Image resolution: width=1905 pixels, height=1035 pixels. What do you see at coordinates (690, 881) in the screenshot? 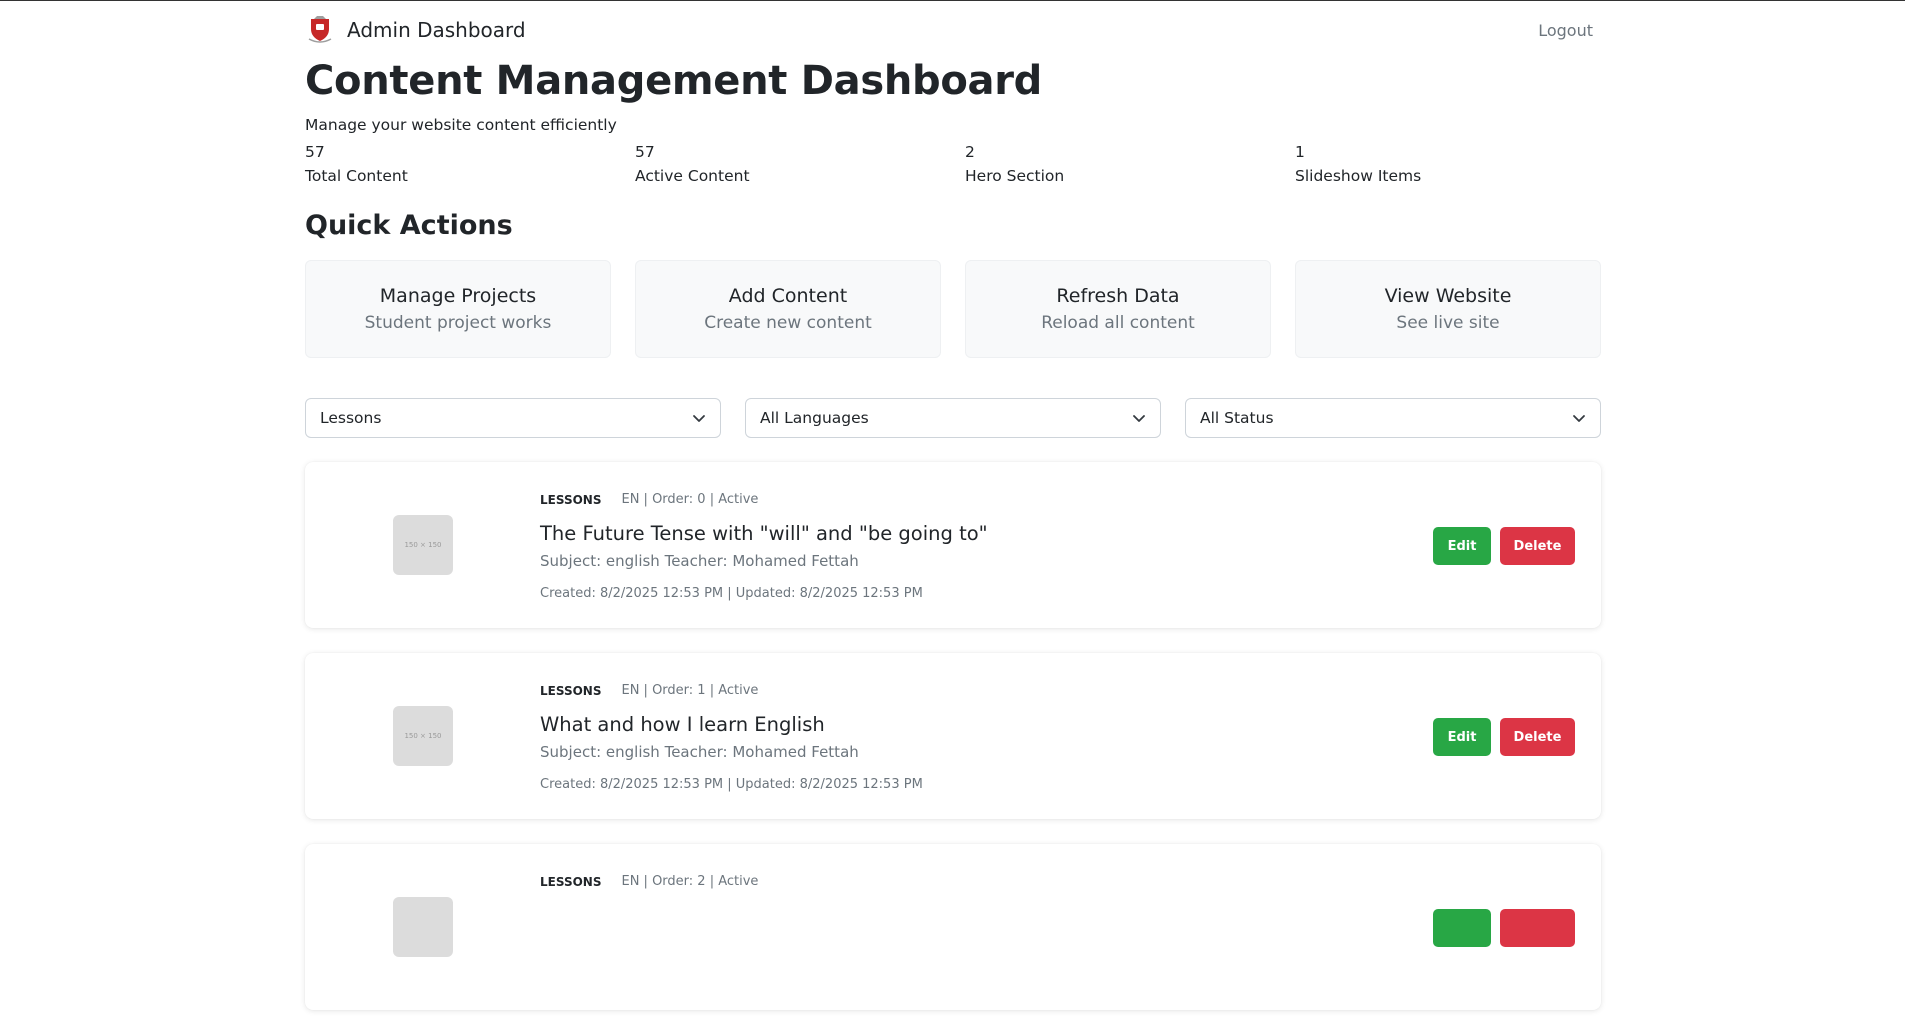
I see `item-meta: EN | Order: 2 | Active` at bounding box center [690, 881].